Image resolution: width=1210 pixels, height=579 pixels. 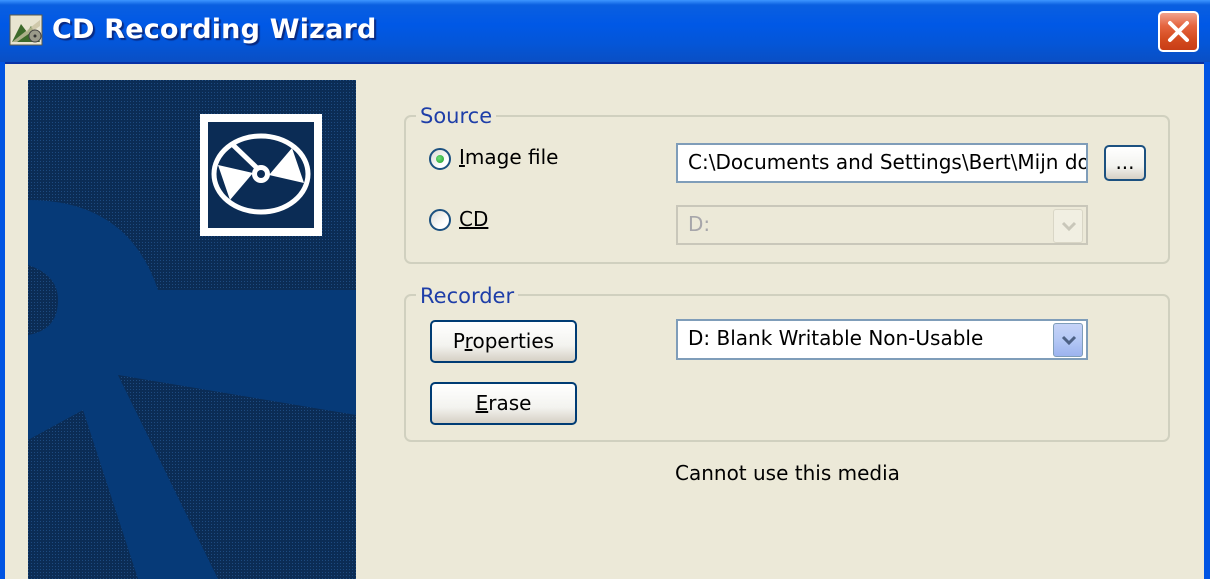 I want to click on erase-label: Erase, so click(x=503, y=403).